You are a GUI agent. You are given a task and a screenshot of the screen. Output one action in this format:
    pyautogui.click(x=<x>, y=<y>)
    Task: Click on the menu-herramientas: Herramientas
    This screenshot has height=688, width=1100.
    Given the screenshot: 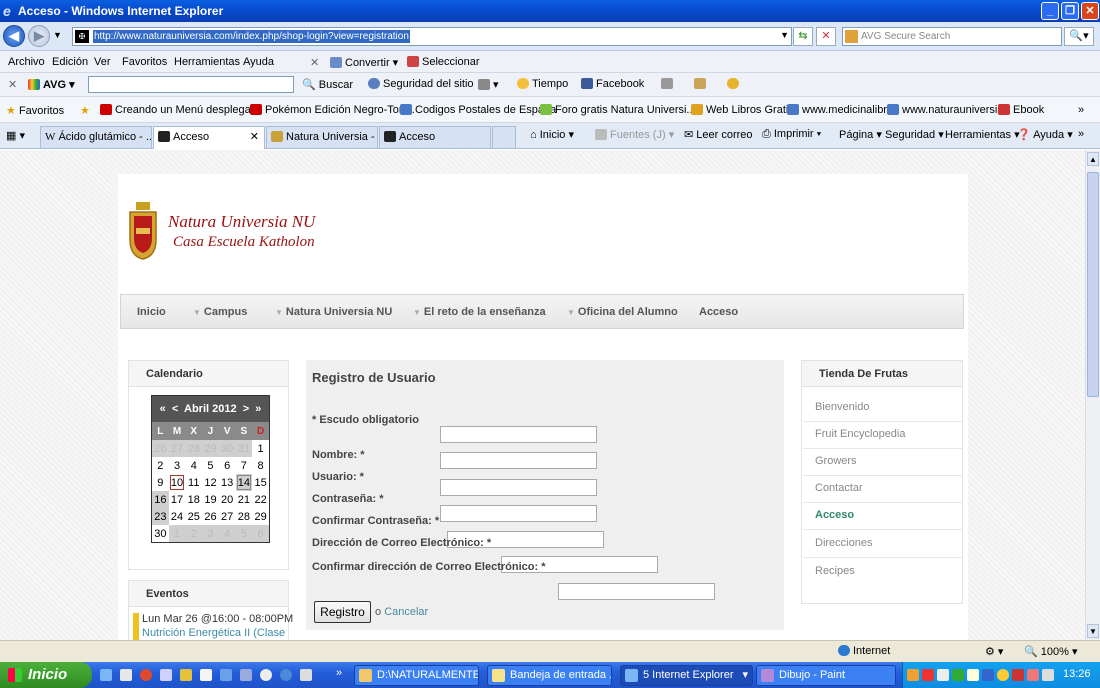 What is the action you would take?
    pyautogui.click(x=207, y=62)
    